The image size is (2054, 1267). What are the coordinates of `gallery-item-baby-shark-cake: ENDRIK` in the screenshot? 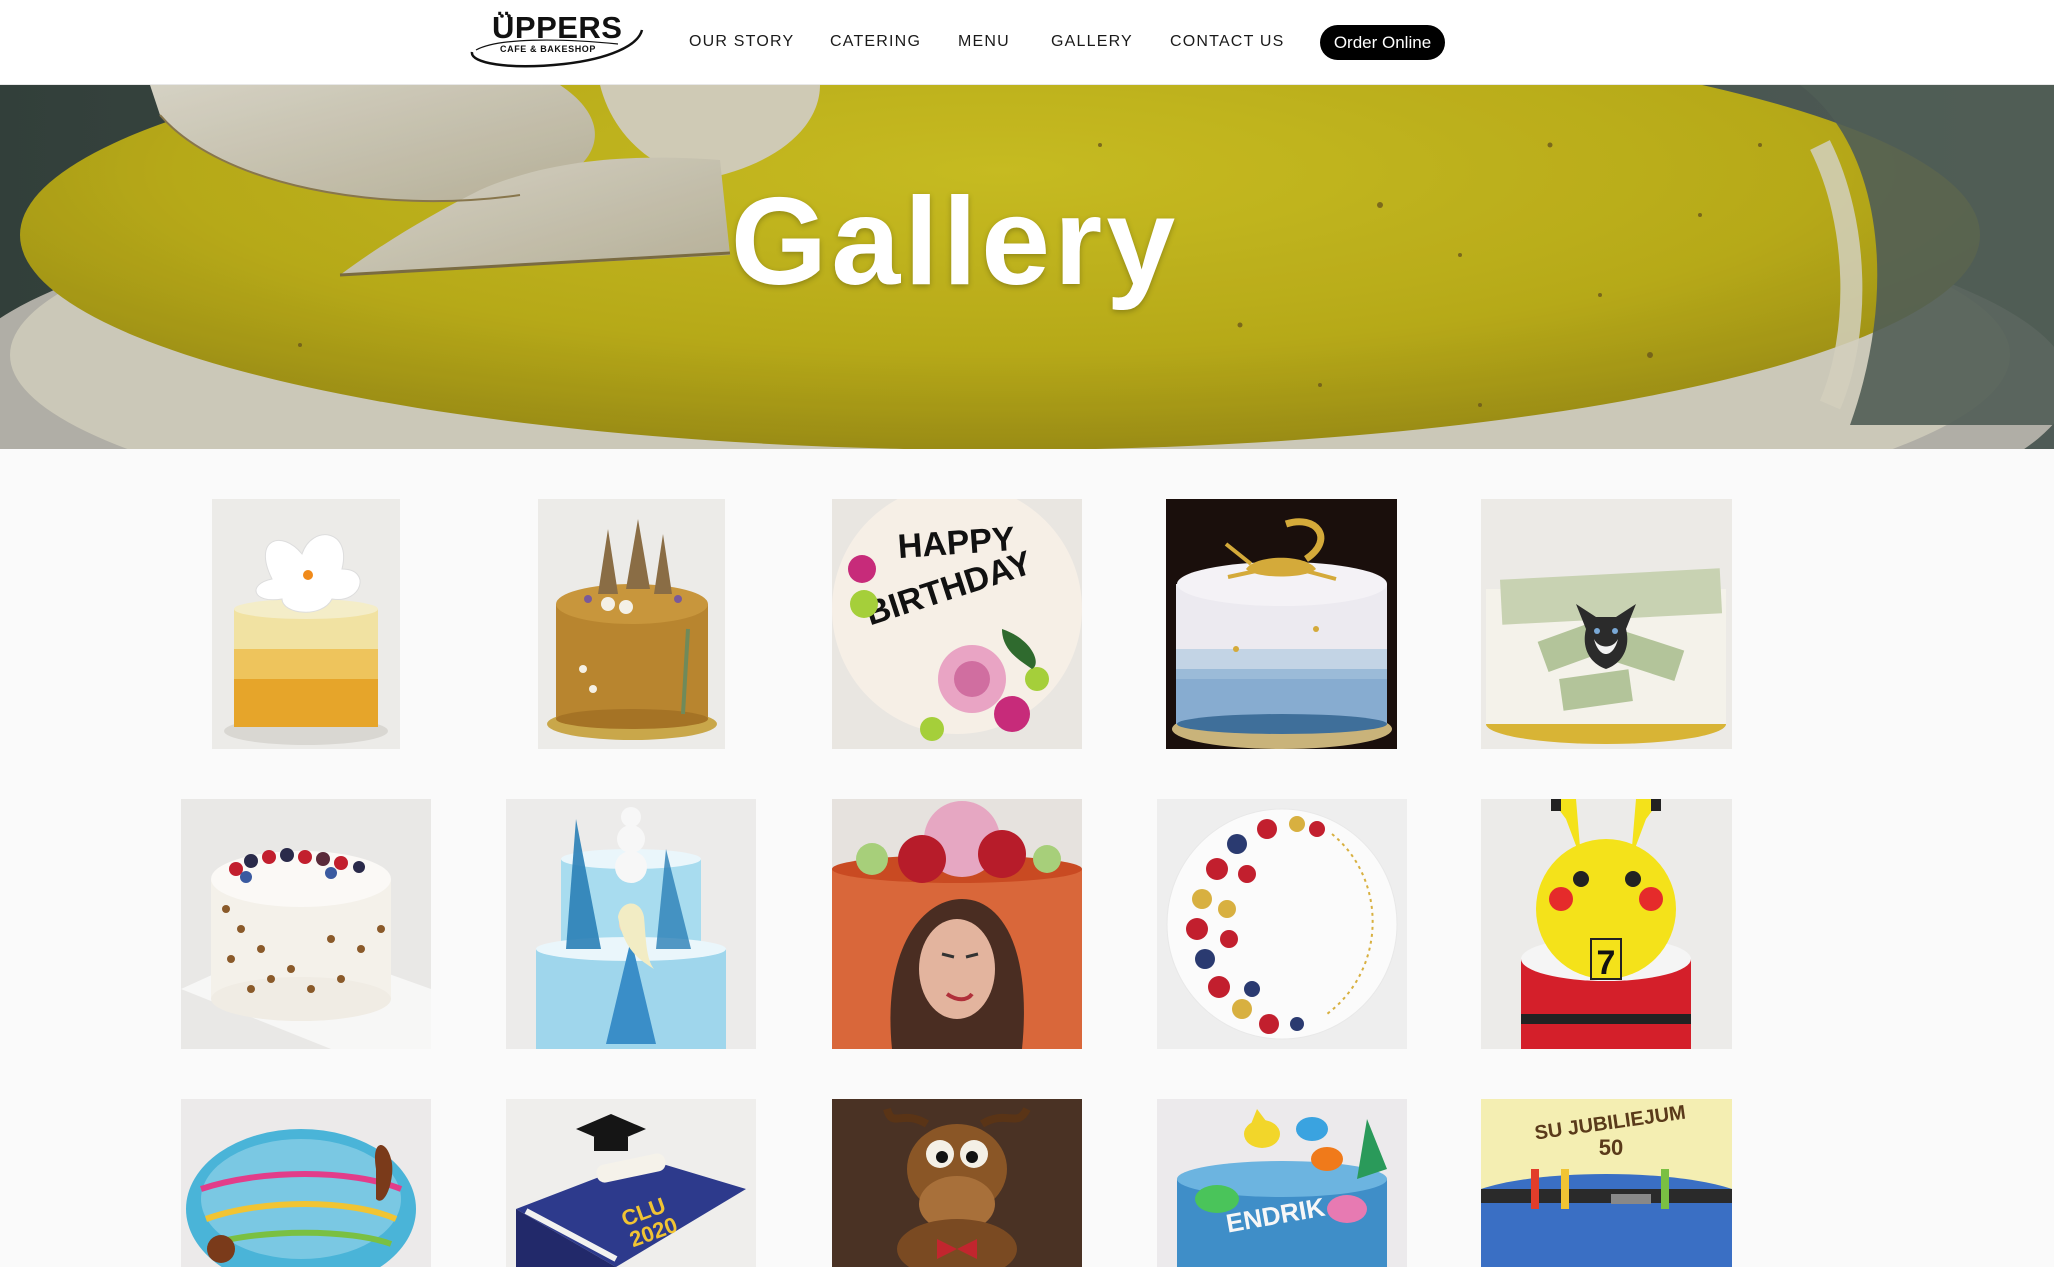 It's located at (1282, 1183).